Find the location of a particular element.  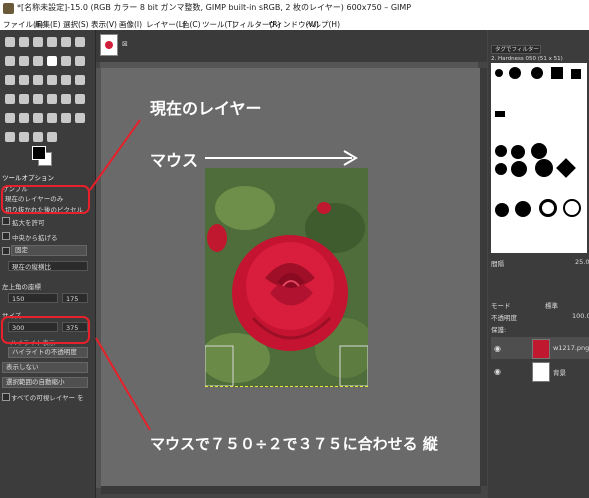

annotation-current-layer: 現在のレイヤー is located at coordinates (206, 108).